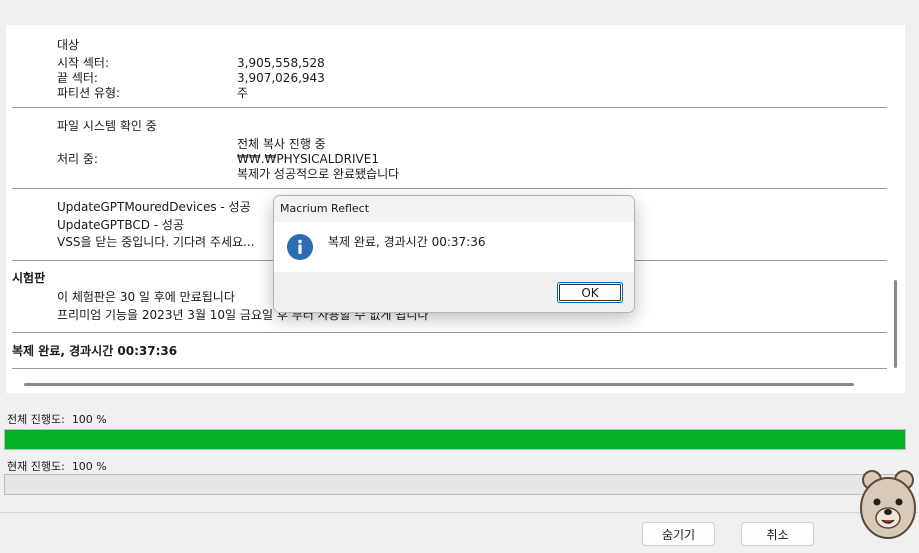 The width and height of the screenshot is (919, 553). I want to click on dialog-title: Macrium Reflect, so click(325, 208).